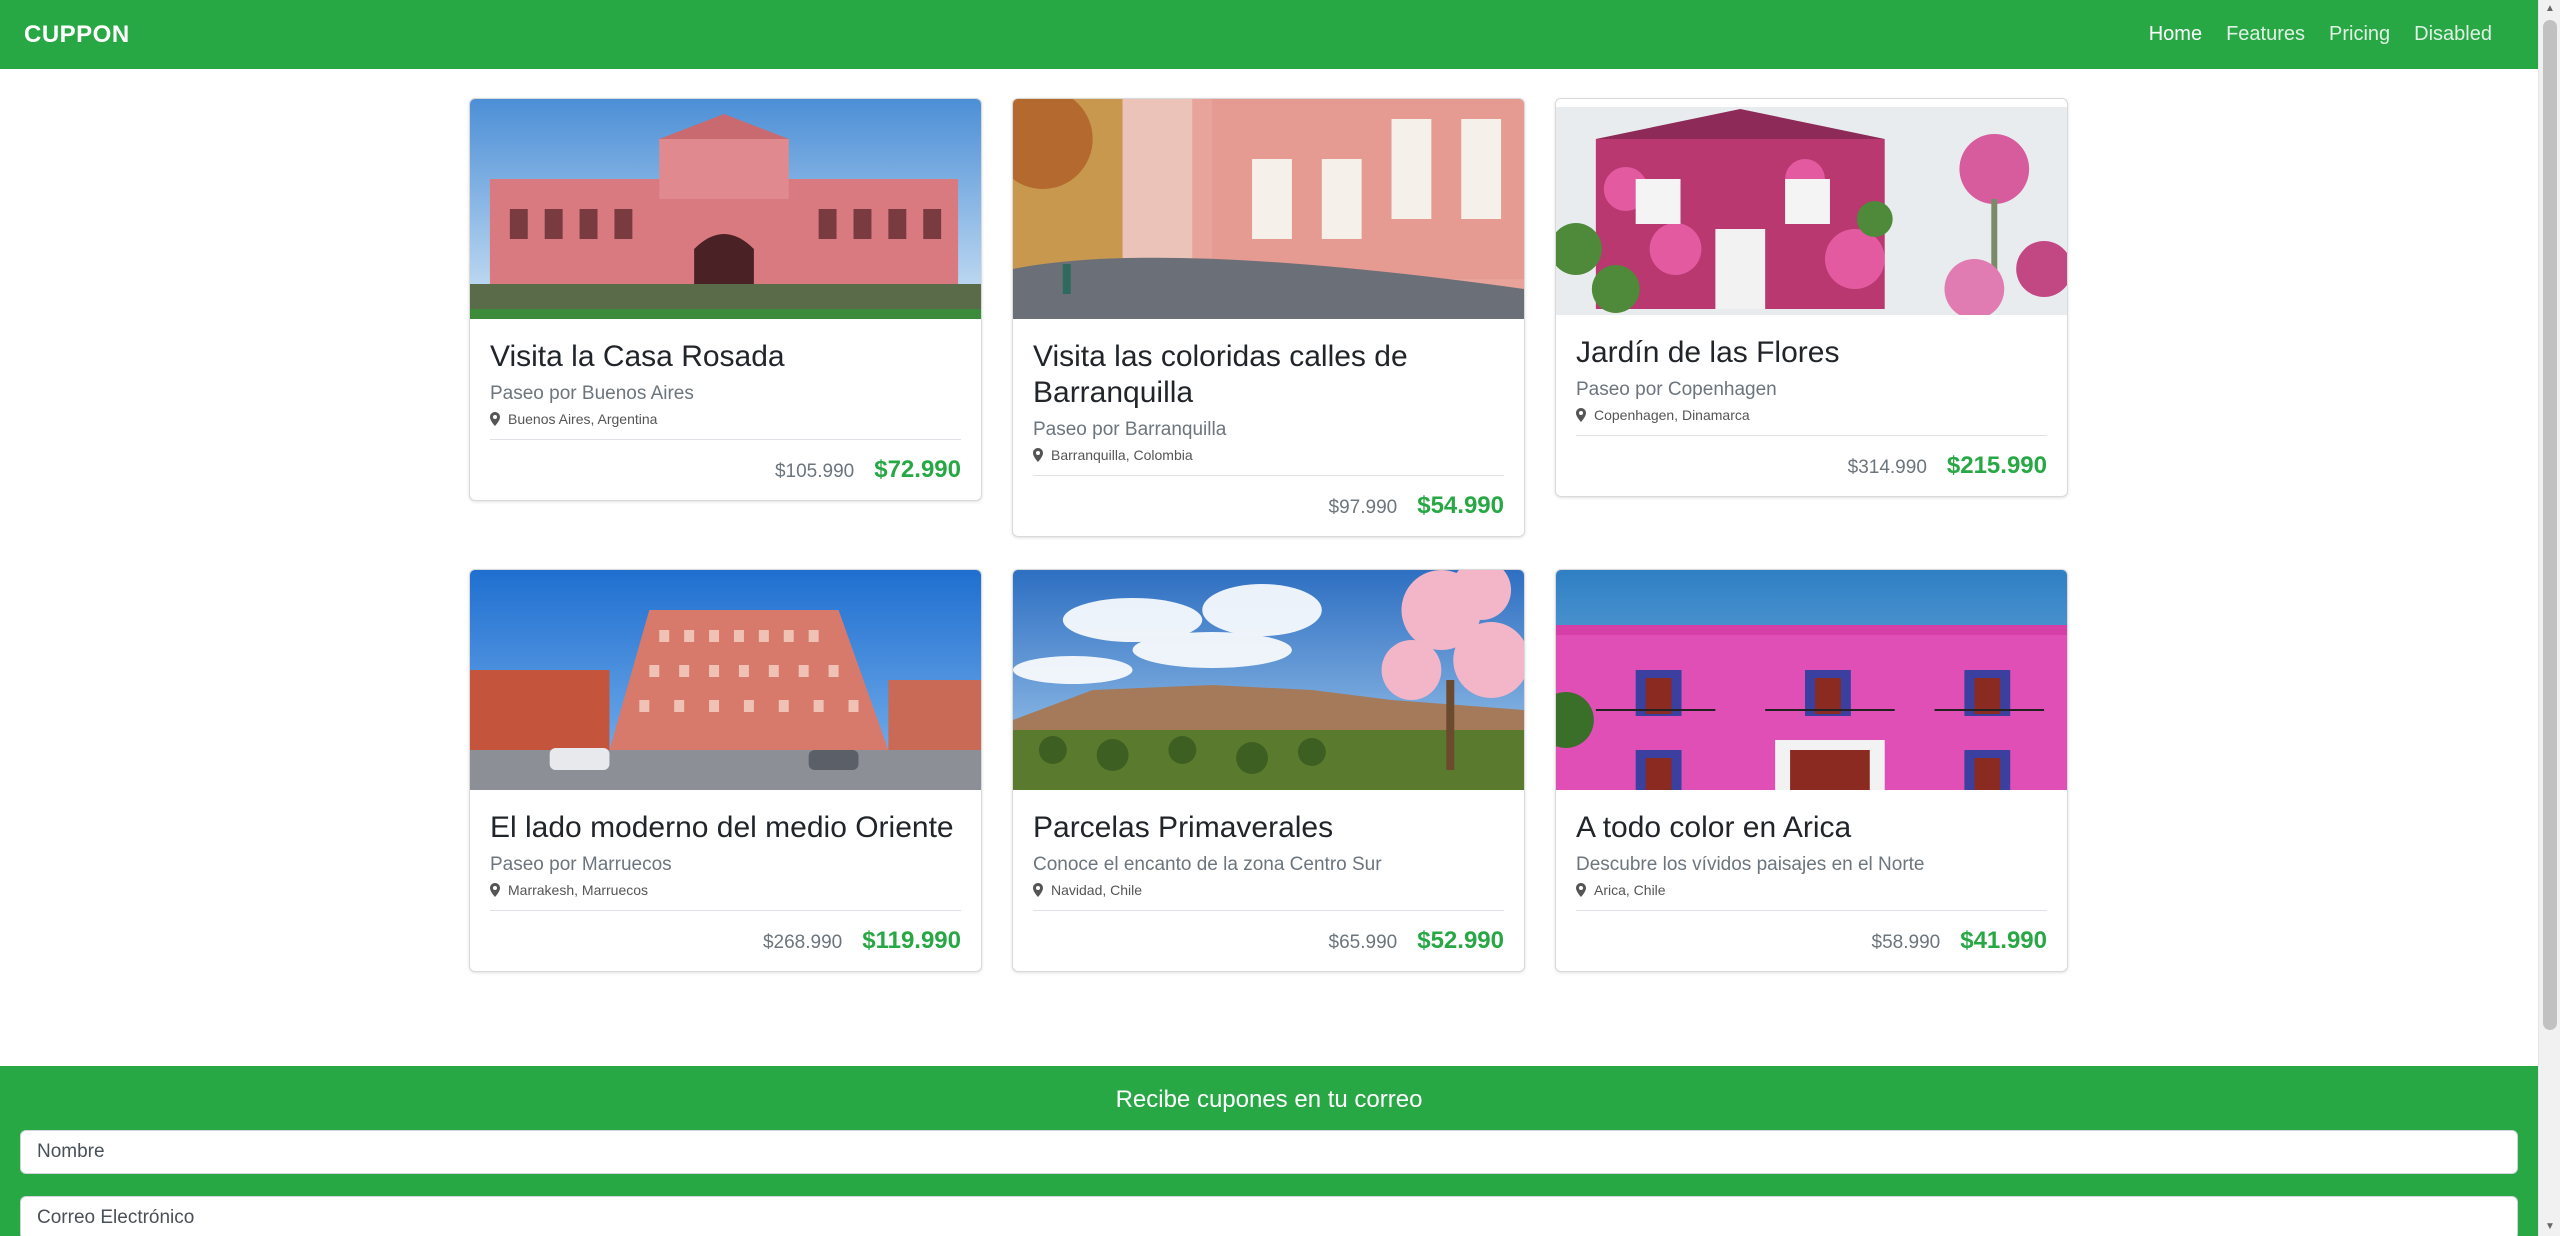  I want to click on nav-links: Home Features Pricing Disabled, so click(2320, 34).